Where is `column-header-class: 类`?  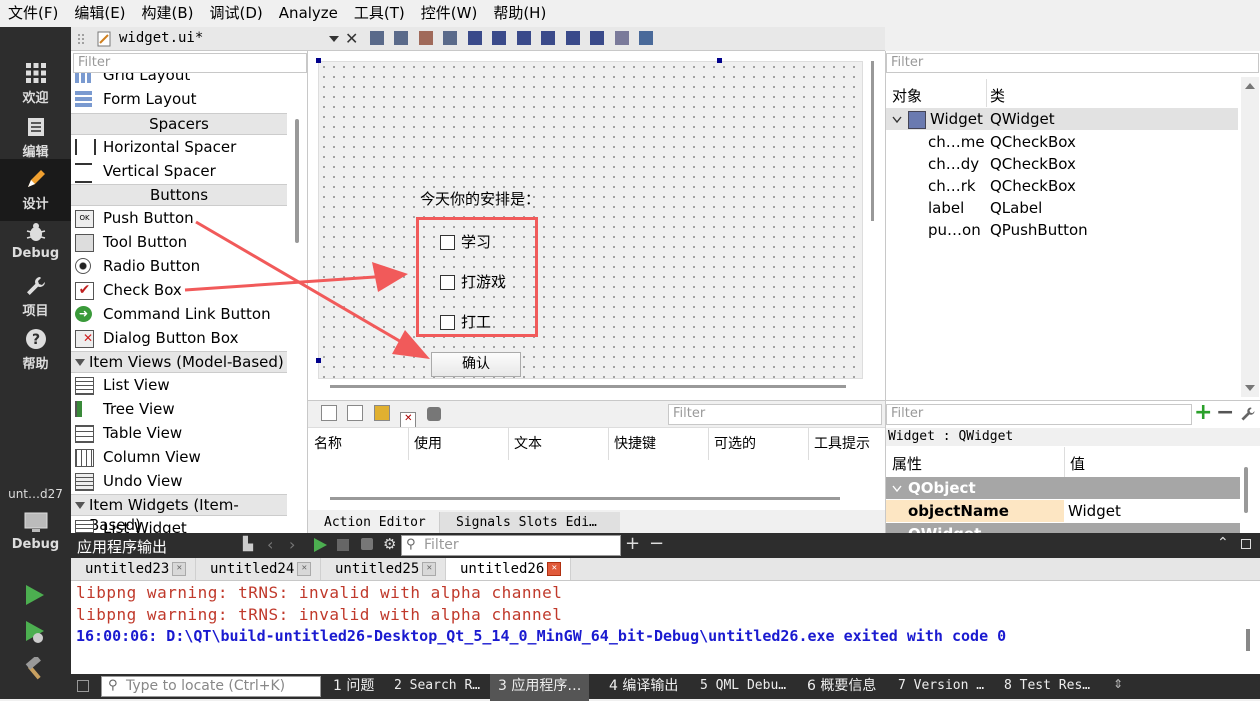
column-header-class: 类 is located at coordinates (997, 95).